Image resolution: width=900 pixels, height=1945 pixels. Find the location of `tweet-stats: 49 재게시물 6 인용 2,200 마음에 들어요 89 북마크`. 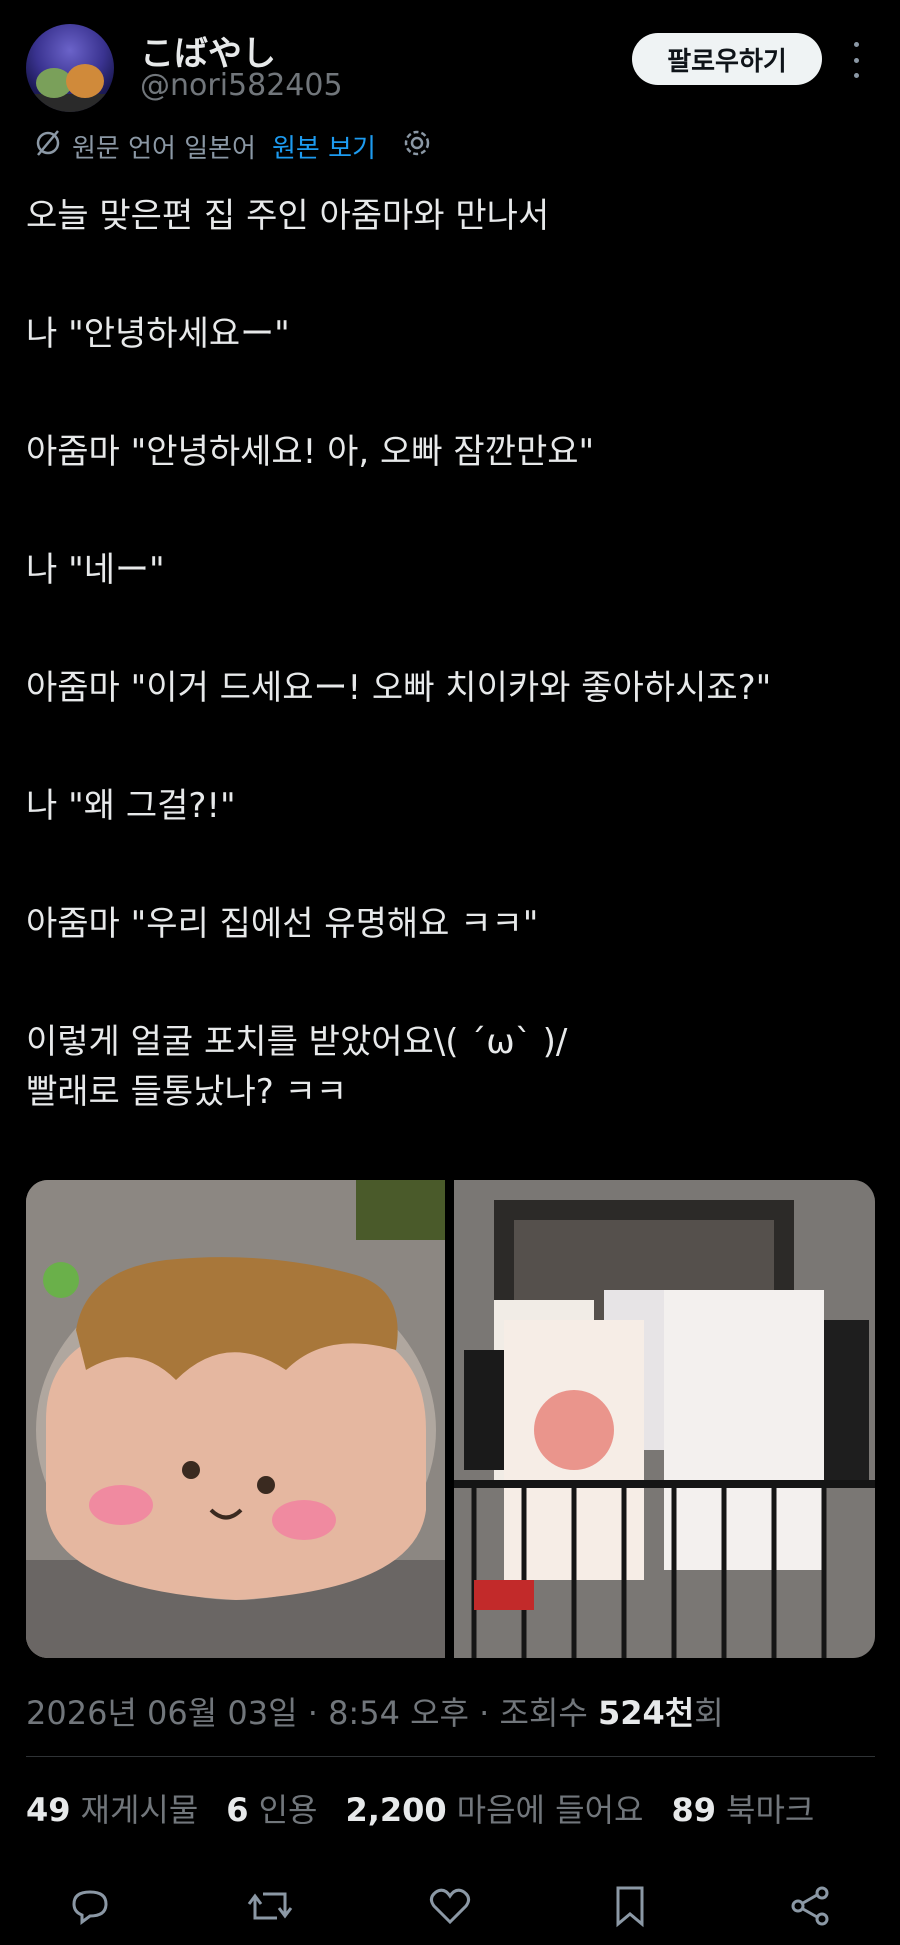

tweet-stats: 49 재게시물 6 인용 2,200 마음에 들어요 89 북마크 is located at coordinates (434, 1808).